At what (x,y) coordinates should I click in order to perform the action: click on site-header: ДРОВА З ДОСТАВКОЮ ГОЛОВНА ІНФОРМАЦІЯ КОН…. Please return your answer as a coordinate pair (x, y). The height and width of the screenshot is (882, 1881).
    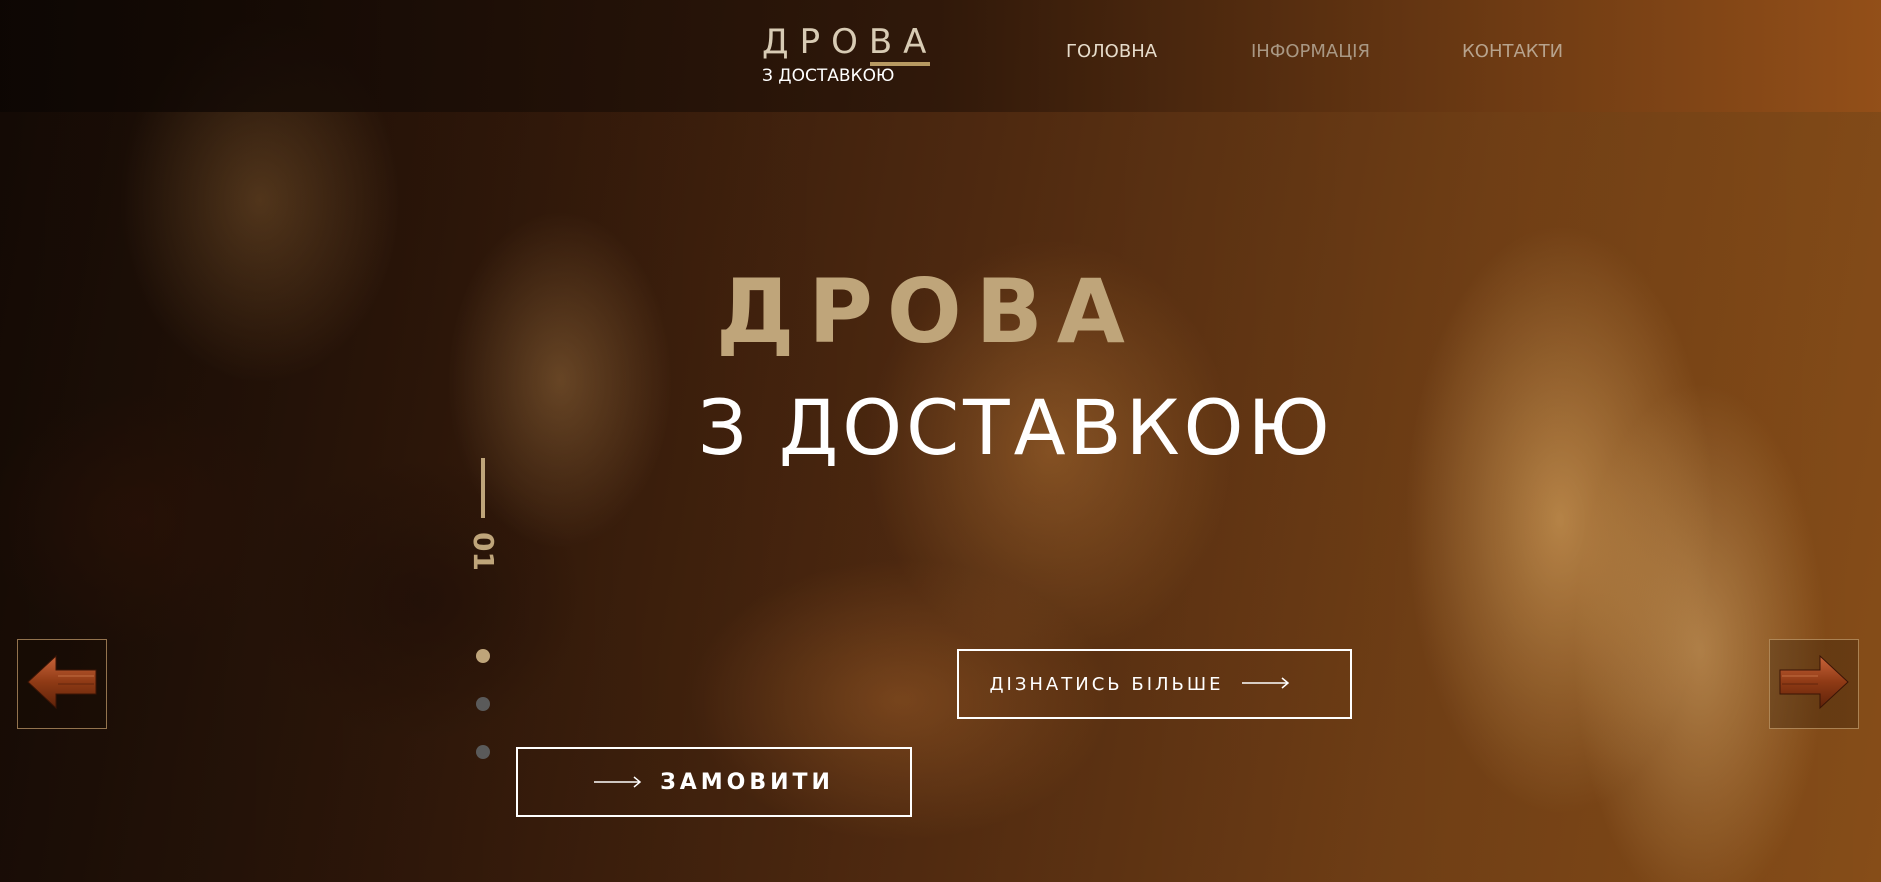
    Looking at the image, I should click on (940, 56).